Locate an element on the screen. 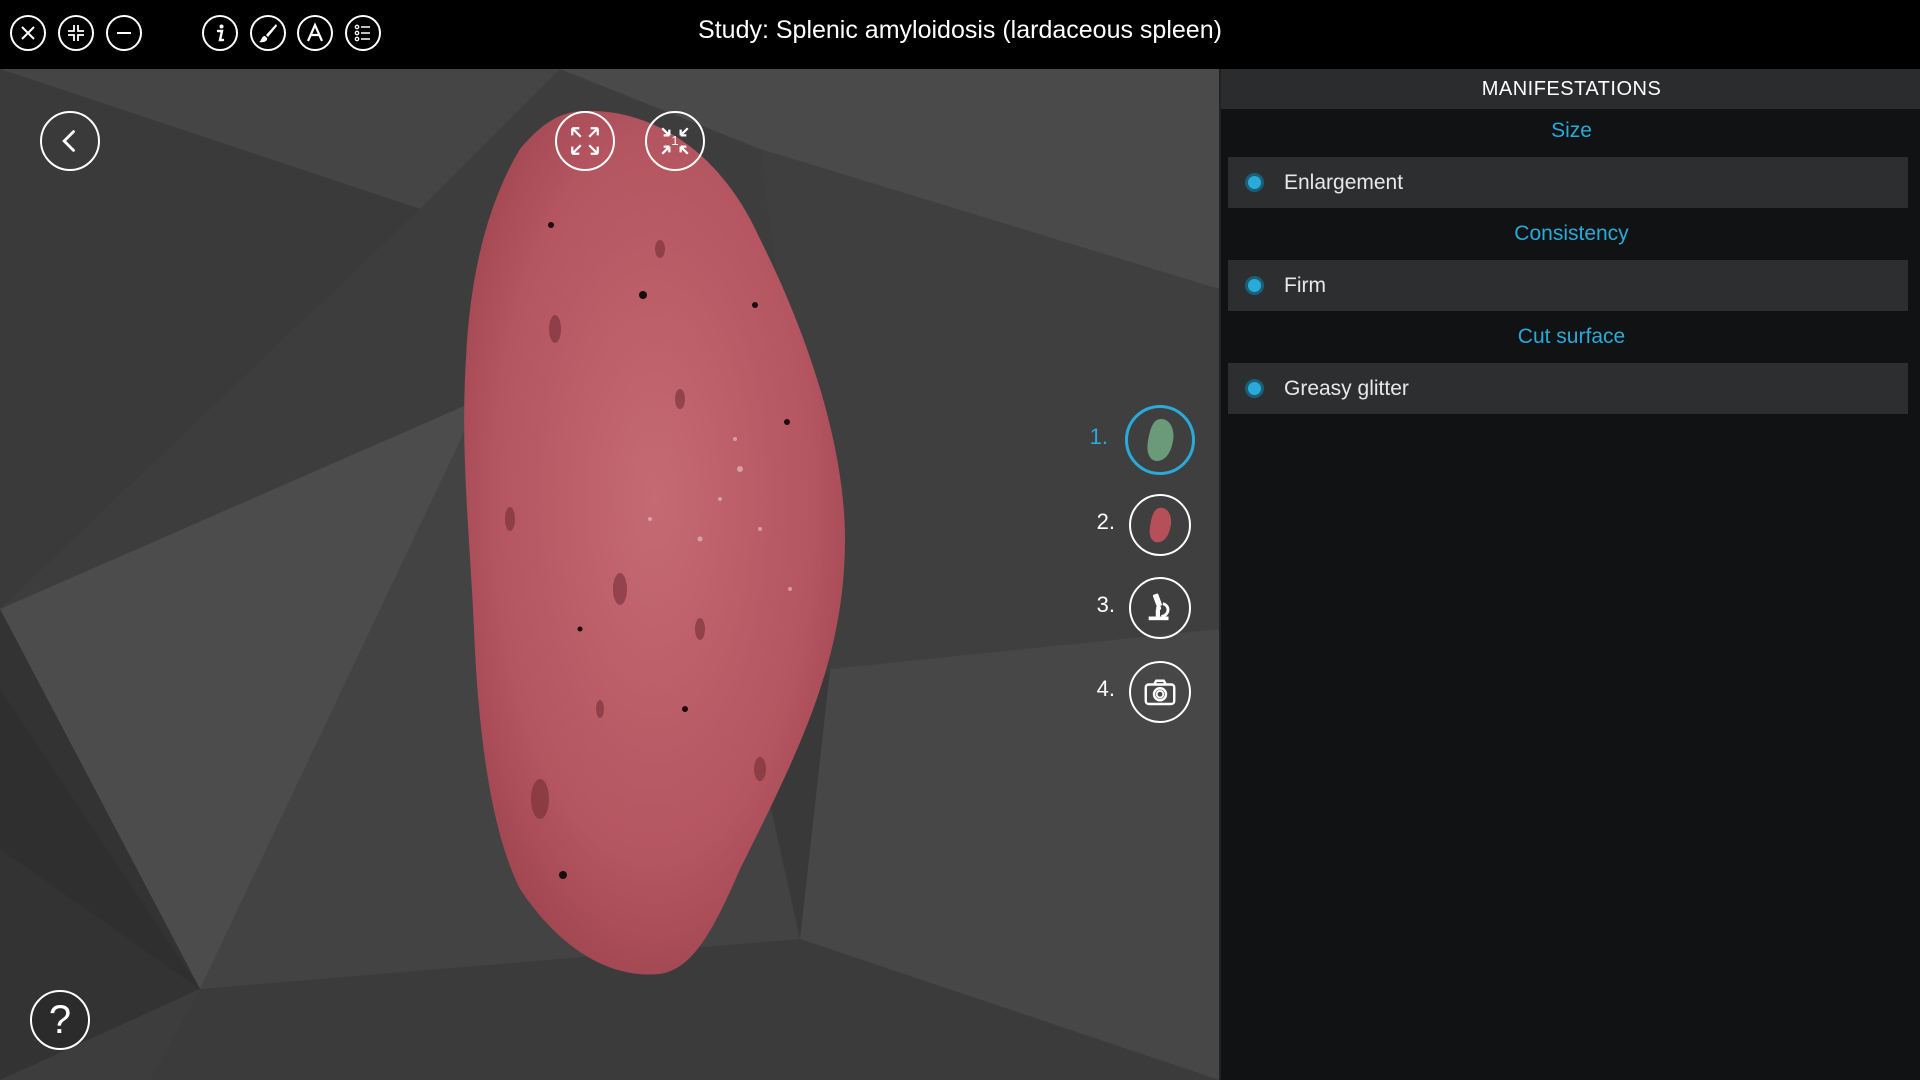 The image size is (1920, 1080). step-3-button is located at coordinates (1160, 608).